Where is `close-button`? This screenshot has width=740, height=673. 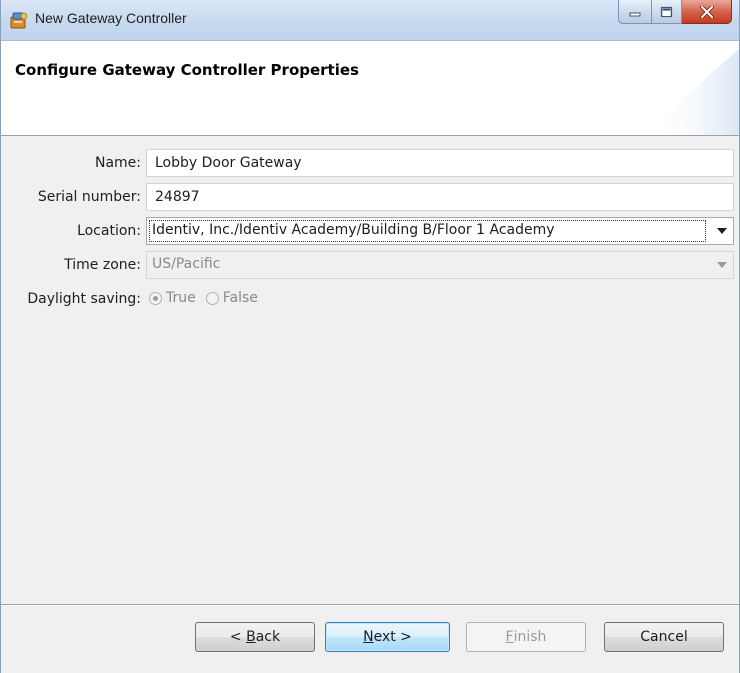
close-button is located at coordinates (707, 12).